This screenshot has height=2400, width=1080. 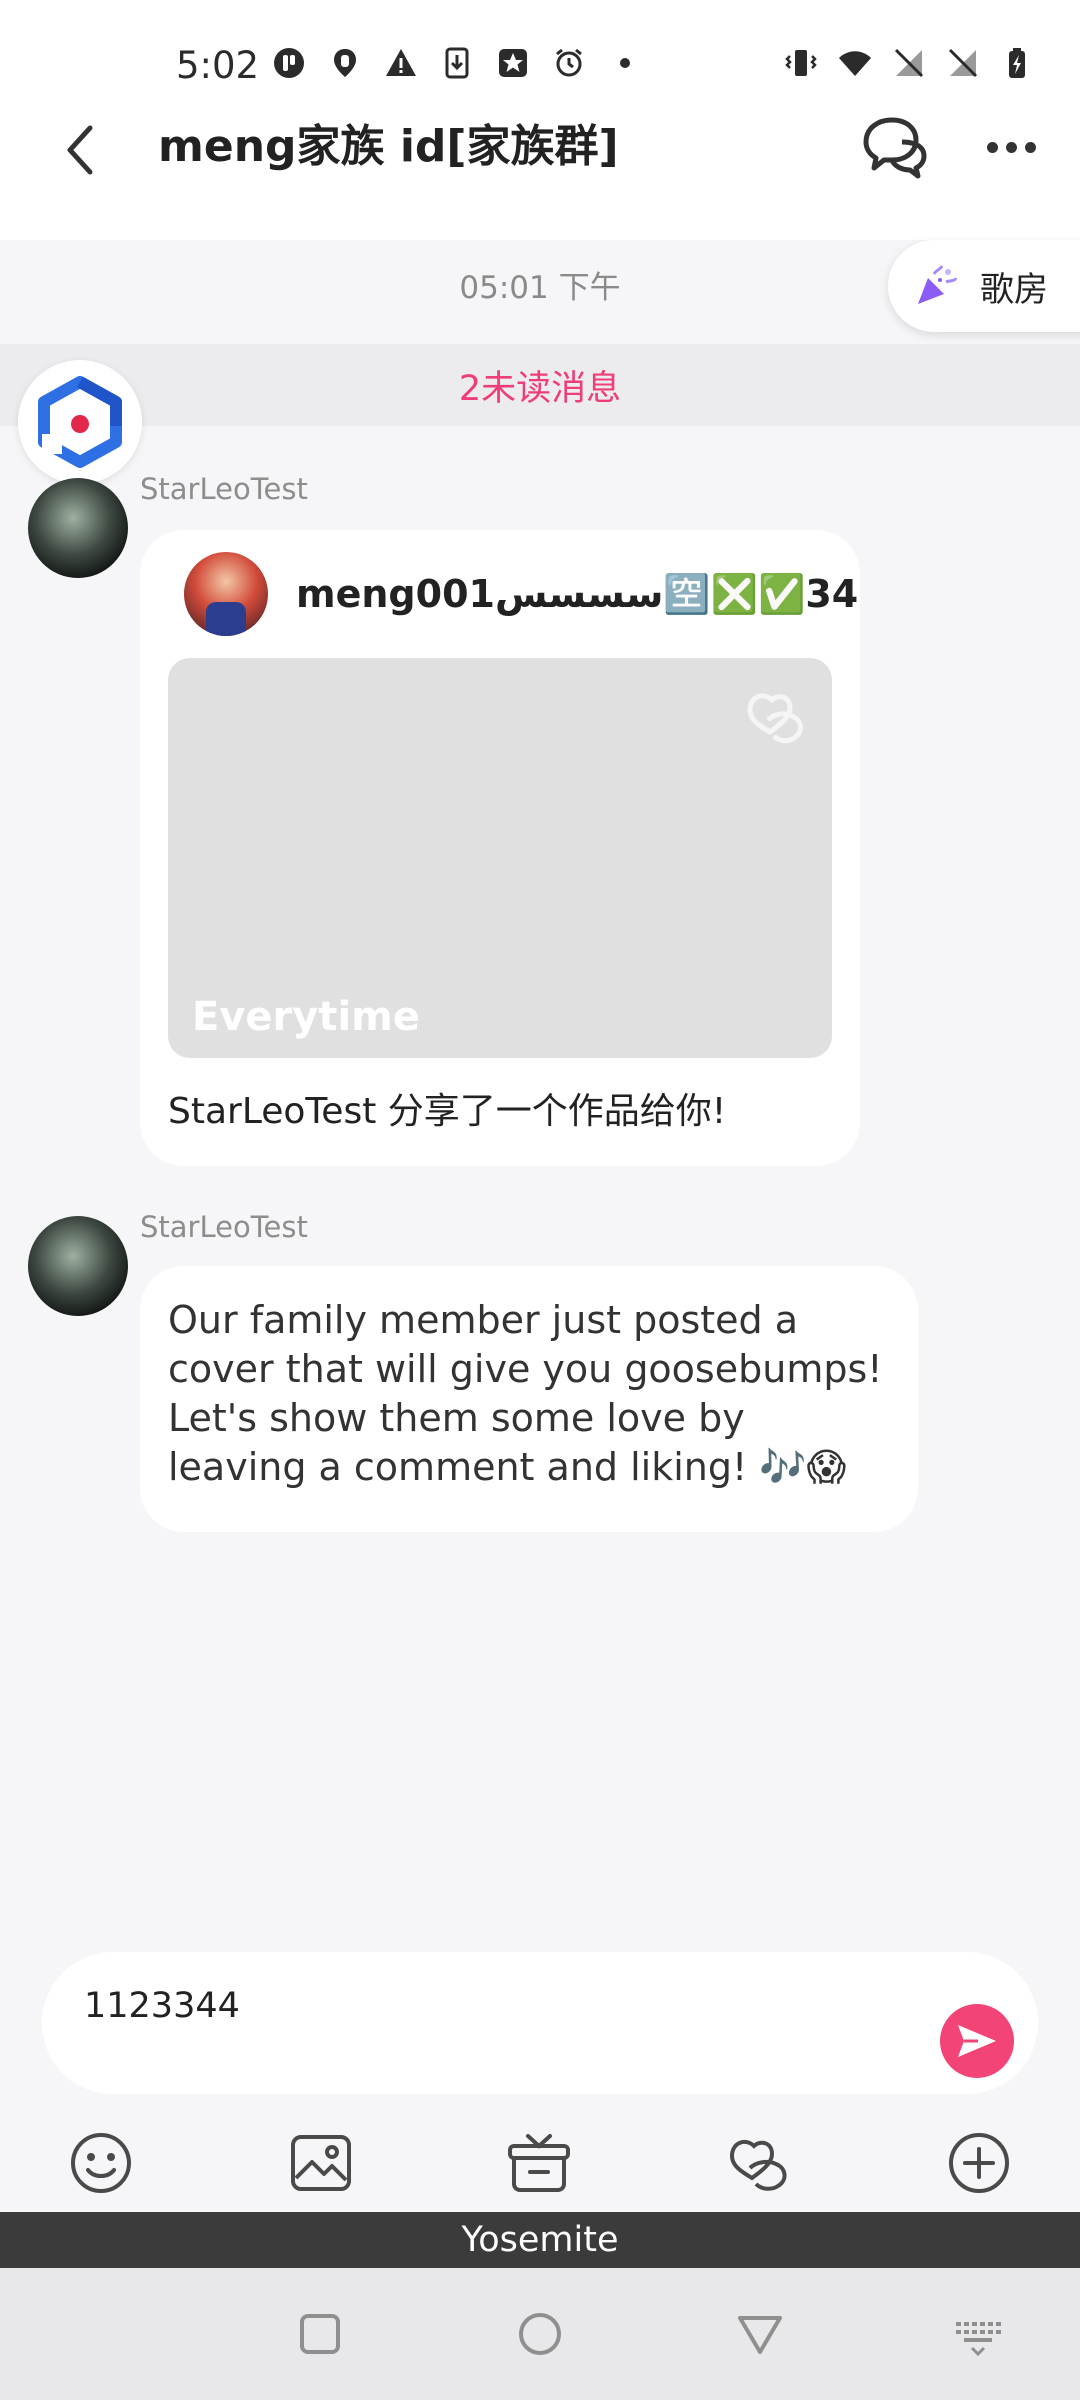 I want to click on image-button, so click(x=321, y=2163).